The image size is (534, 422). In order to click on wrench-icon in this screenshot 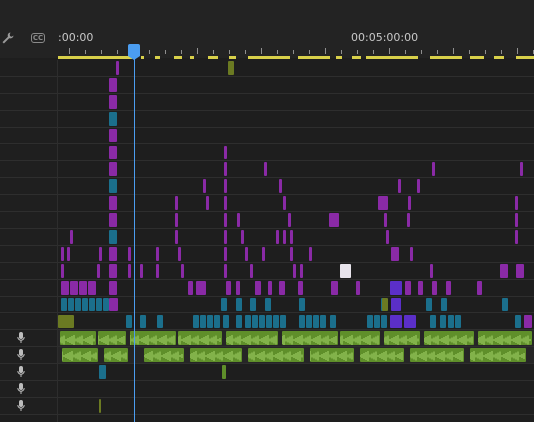, I will do `click(8, 38)`.